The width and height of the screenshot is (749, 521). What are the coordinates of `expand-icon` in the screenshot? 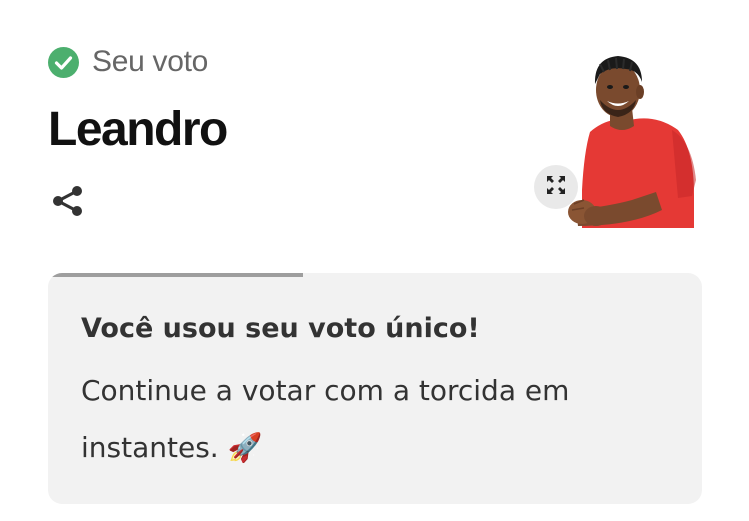 It's located at (556, 187).